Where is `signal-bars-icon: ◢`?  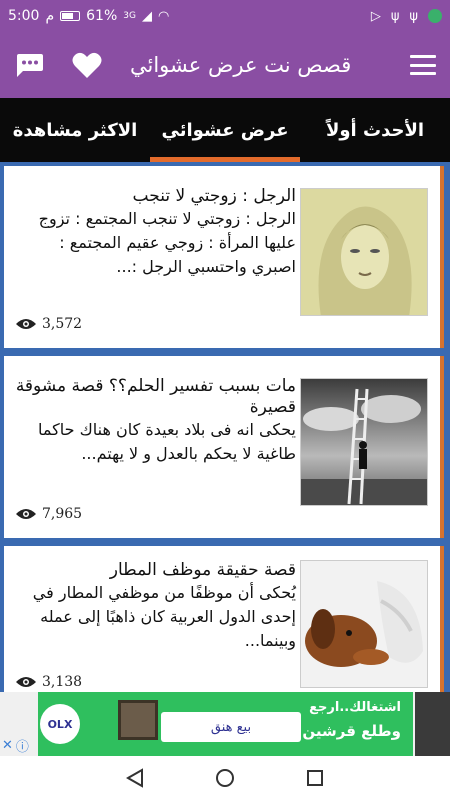 signal-bars-icon: ◢ is located at coordinates (146, 16).